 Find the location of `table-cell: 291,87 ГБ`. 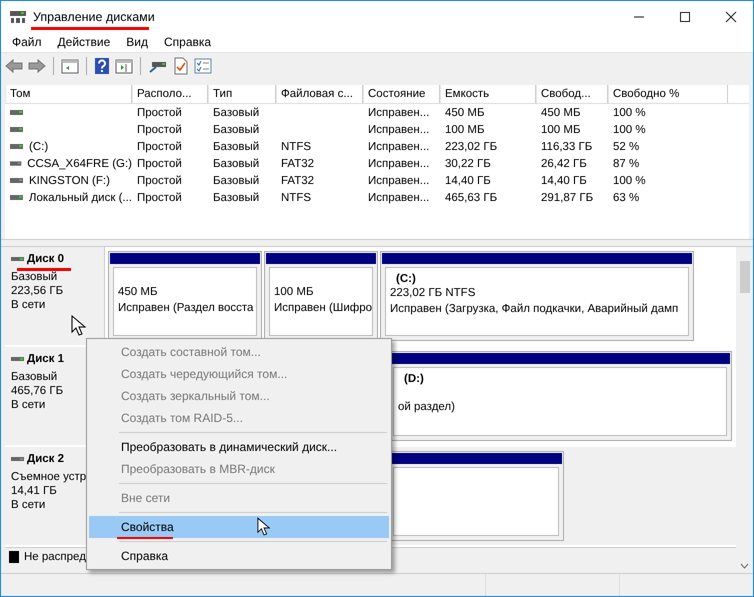

table-cell: 291,87 ГБ is located at coordinates (567, 198).